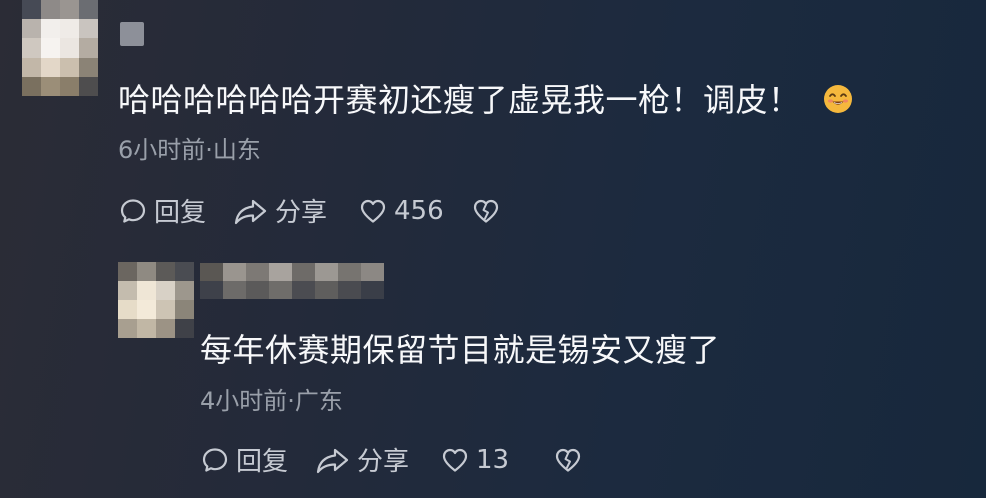  I want to click on comment-meta: 6小时前·山东, so click(189, 150).